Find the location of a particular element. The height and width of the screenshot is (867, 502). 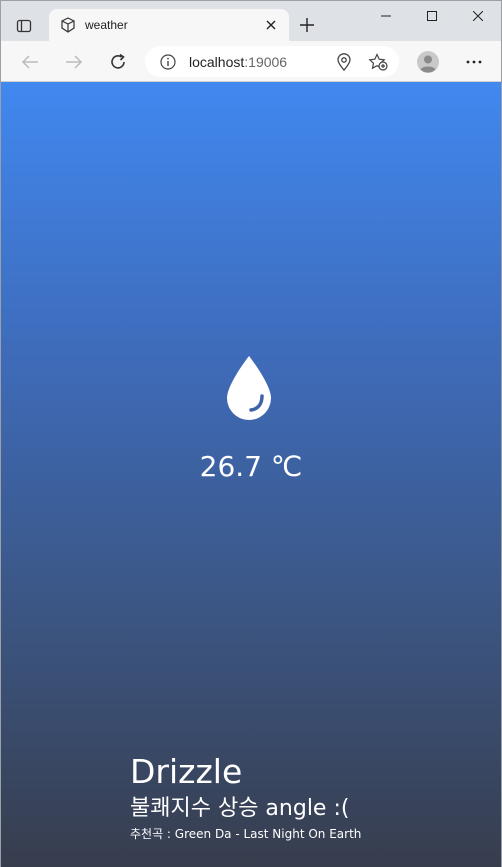

url-text: localhost:19006 is located at coordinates (255, 62).